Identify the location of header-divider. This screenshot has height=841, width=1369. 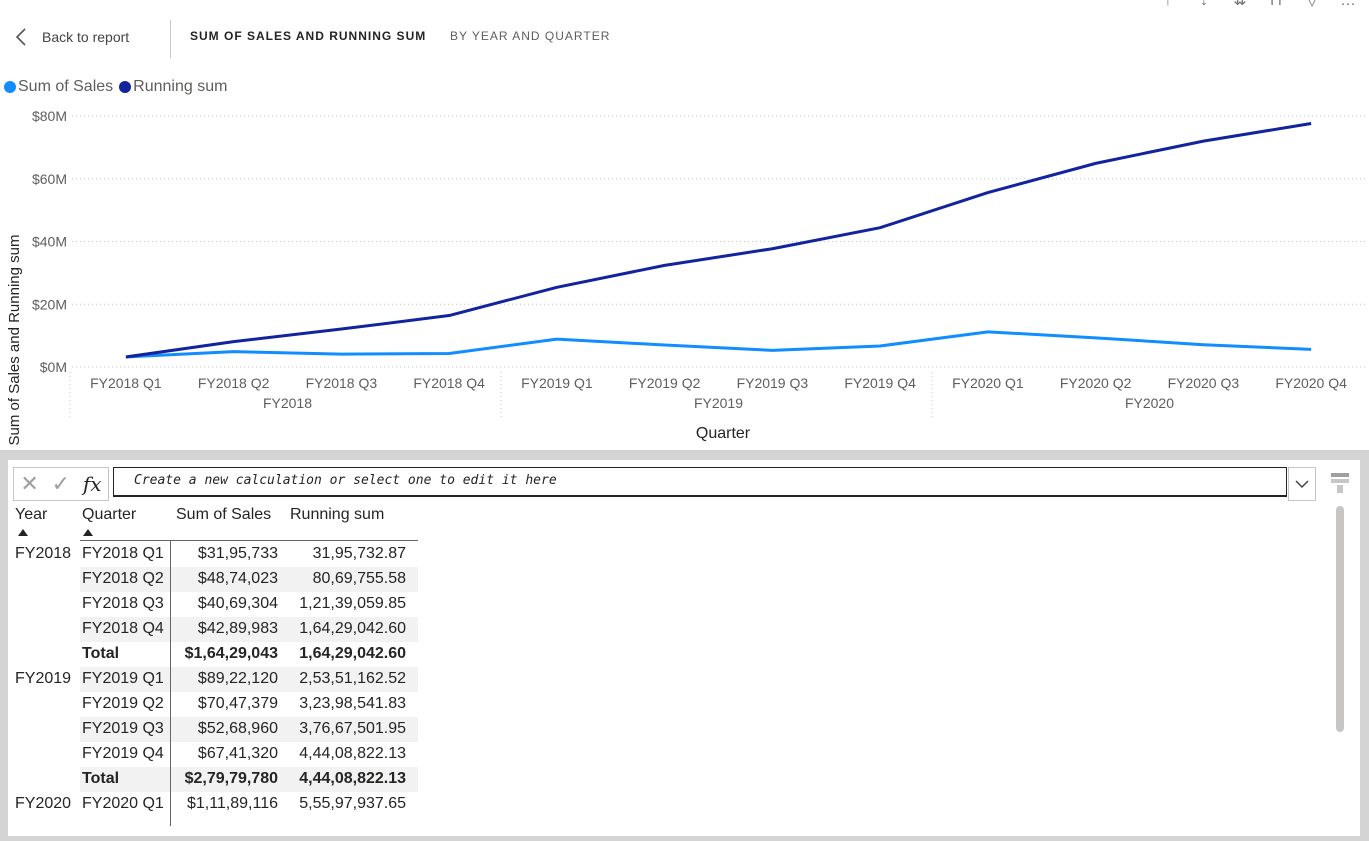
(170, 39).